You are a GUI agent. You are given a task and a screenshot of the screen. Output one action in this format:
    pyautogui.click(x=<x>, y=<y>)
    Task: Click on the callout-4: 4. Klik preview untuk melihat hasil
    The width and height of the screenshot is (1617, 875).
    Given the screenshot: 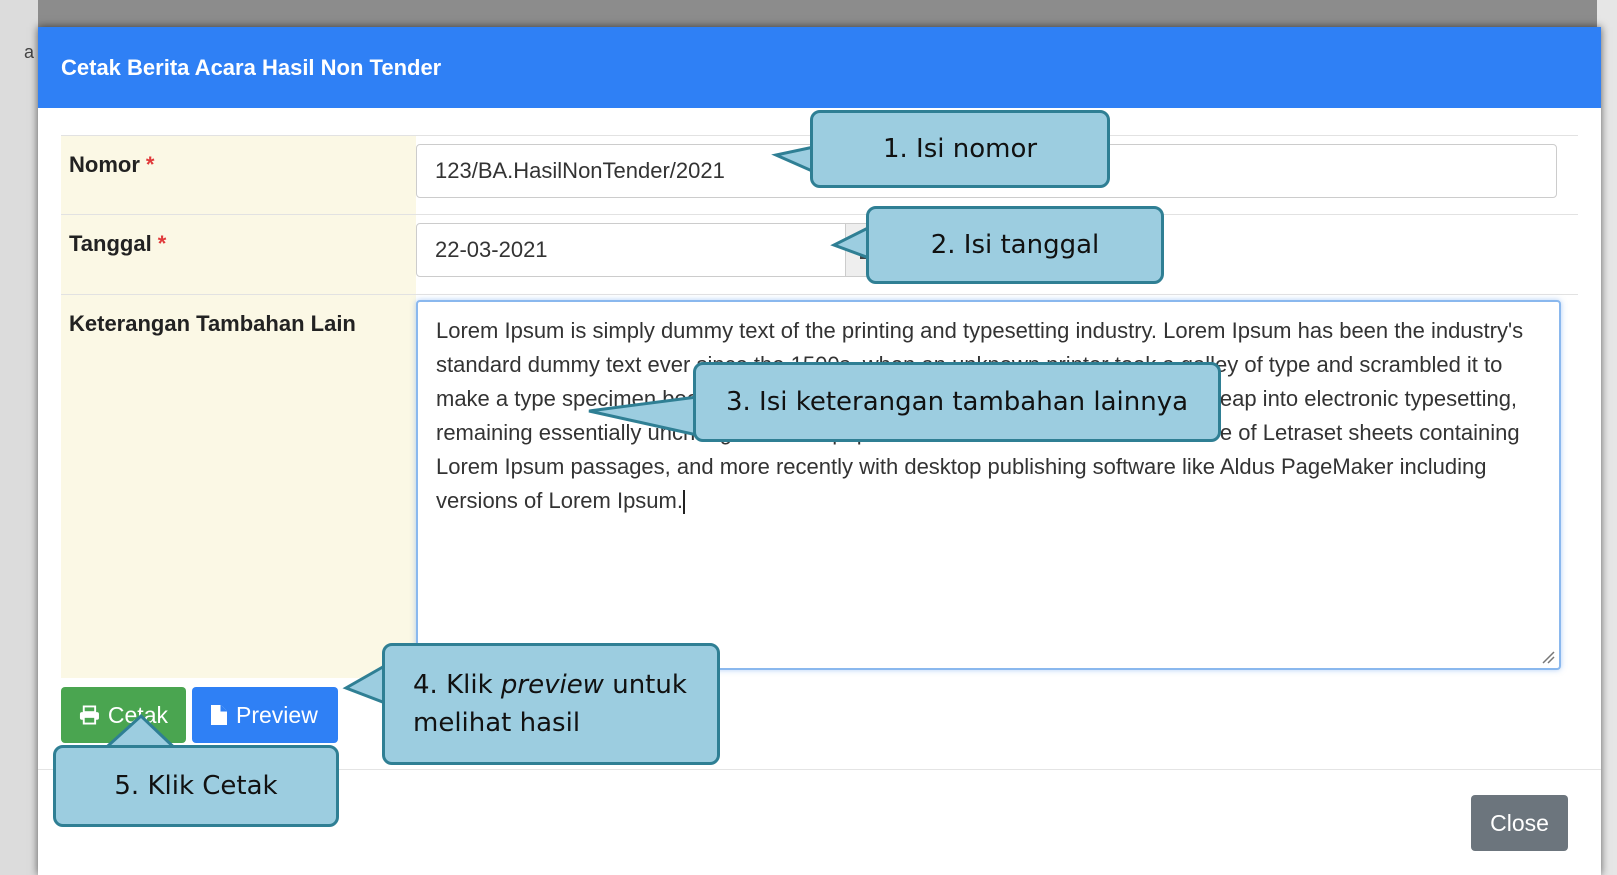 What is the action you would take?
    pyautogui.click(x=551, y=704)
    